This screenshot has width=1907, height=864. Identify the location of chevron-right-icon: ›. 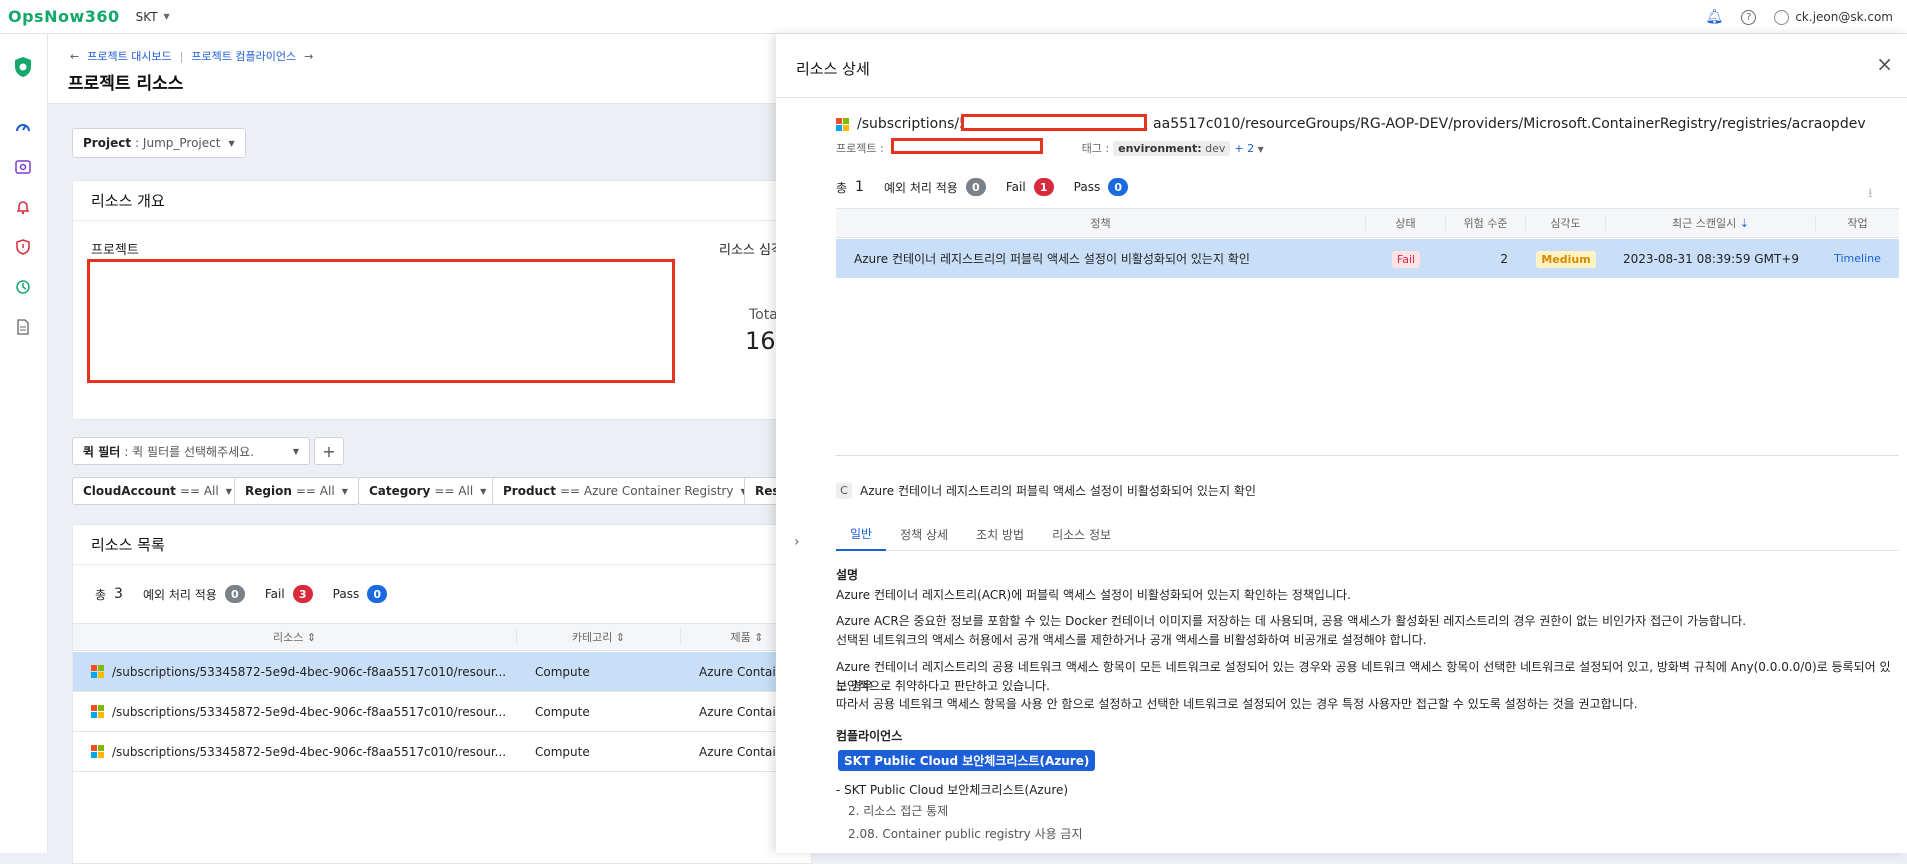
(797, 542).